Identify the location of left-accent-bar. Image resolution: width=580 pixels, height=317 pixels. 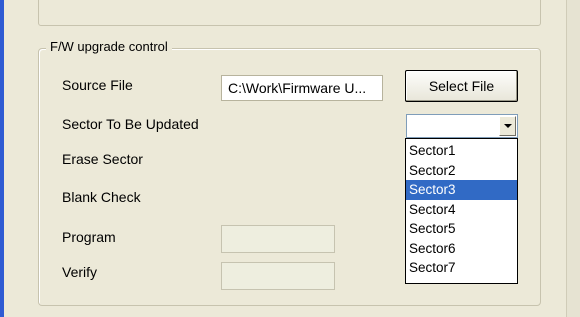
(2, 158).